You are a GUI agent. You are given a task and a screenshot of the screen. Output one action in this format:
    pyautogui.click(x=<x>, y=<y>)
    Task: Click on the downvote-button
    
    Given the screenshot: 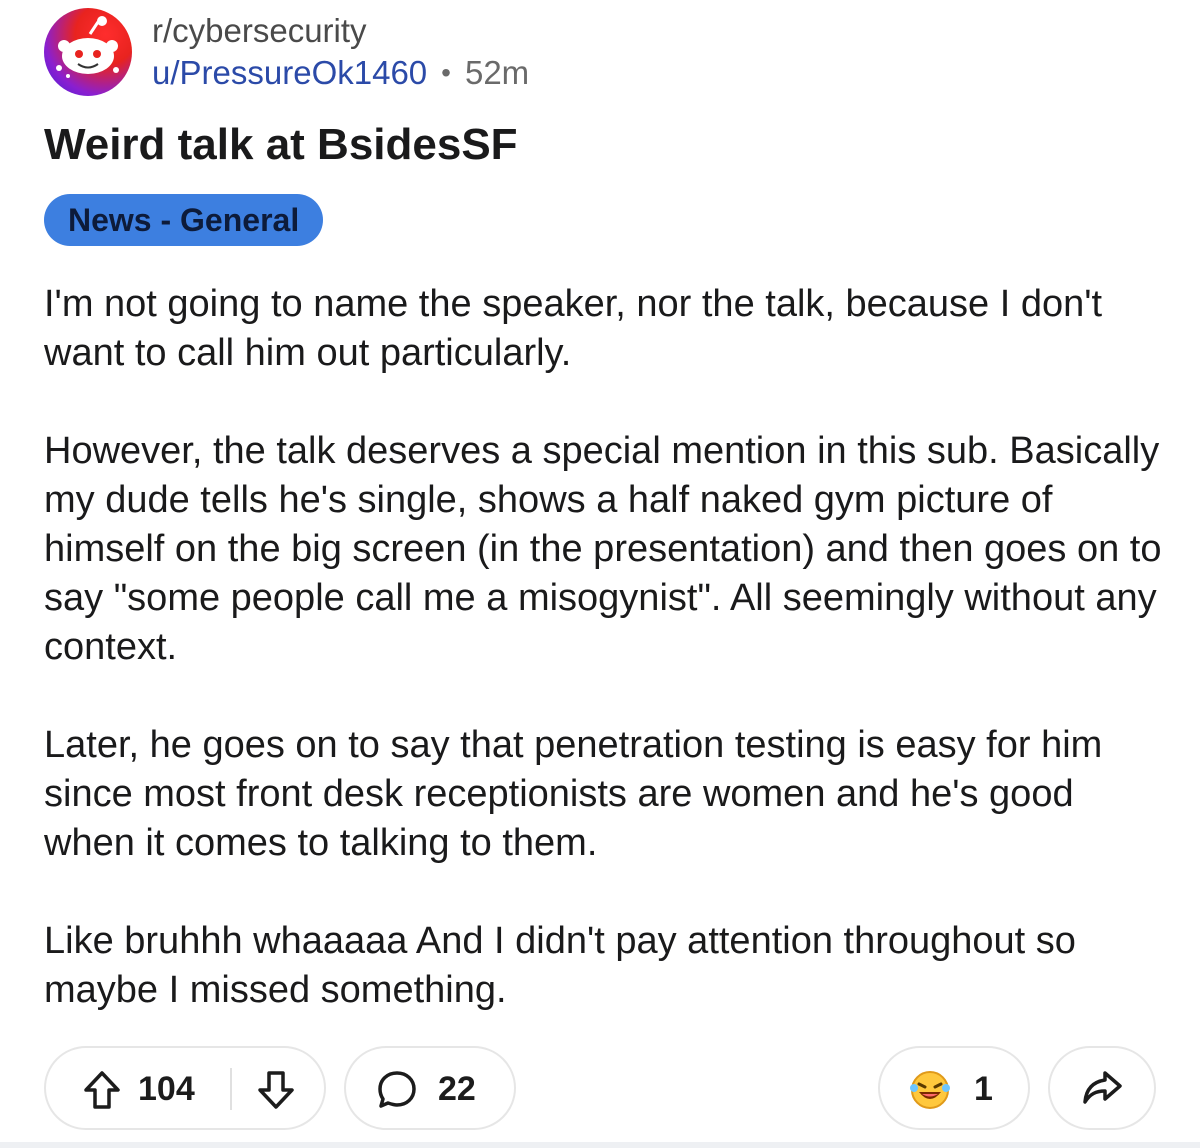 What is the action you would take?
    pyautogui.click(x=276, y=1090)
    